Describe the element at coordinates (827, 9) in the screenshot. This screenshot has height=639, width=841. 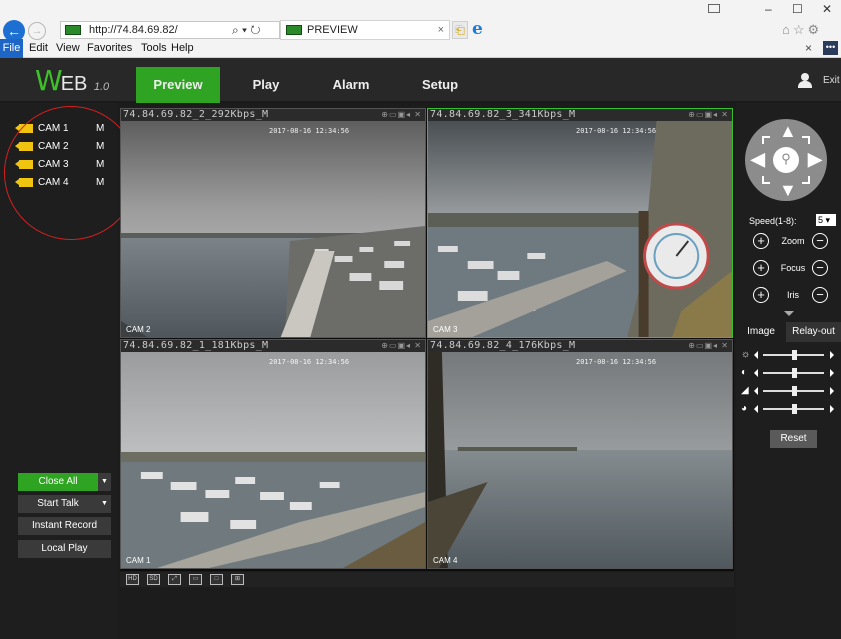
I see `window-close-button: ✕` at that location.